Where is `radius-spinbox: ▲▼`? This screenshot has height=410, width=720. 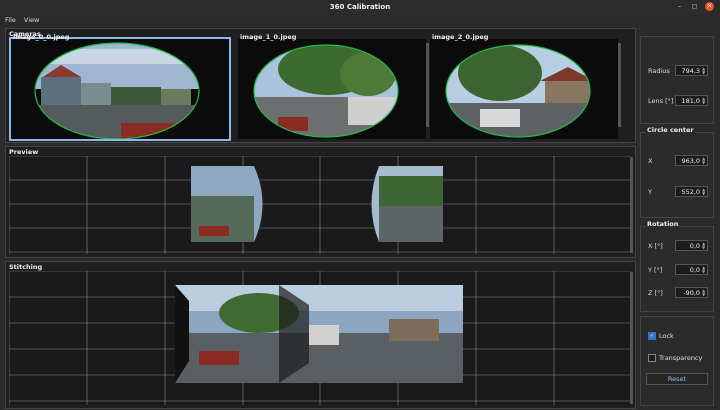 radius-spinbox: ▲▼ is located at coordinates (691, 70).